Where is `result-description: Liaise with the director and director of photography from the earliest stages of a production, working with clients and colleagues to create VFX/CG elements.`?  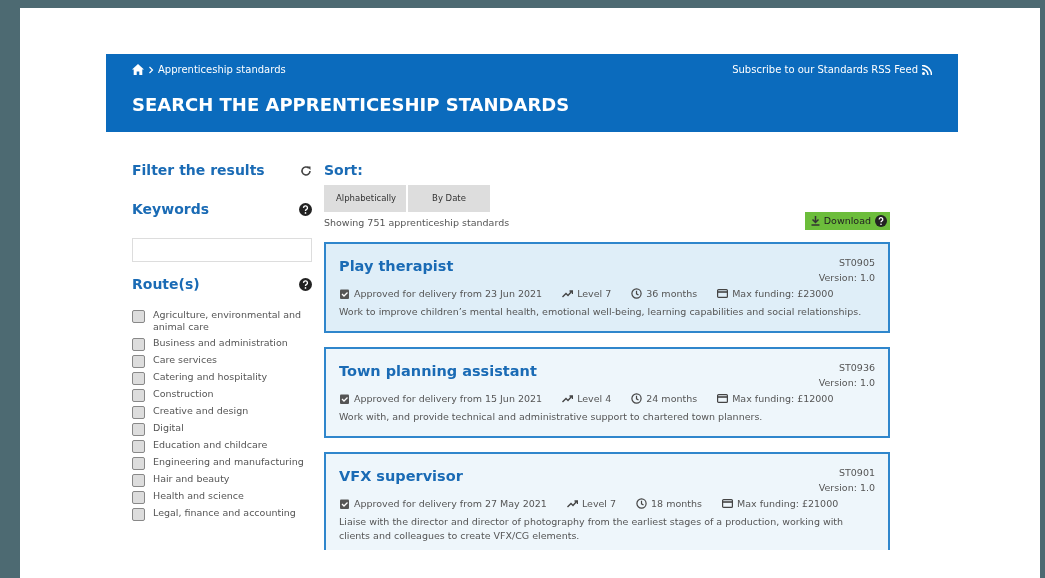 result-description: Liaise with the director and director of photography from the earliest stages of a production, working with clients and colleagues to create VFX/CG elements. is located at coordinates (592, 529).